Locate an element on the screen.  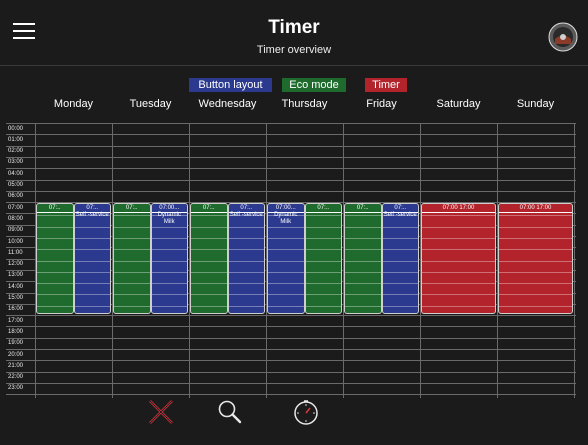
legend-eco-mode: Eco mode is located at coordinates (314, 85).